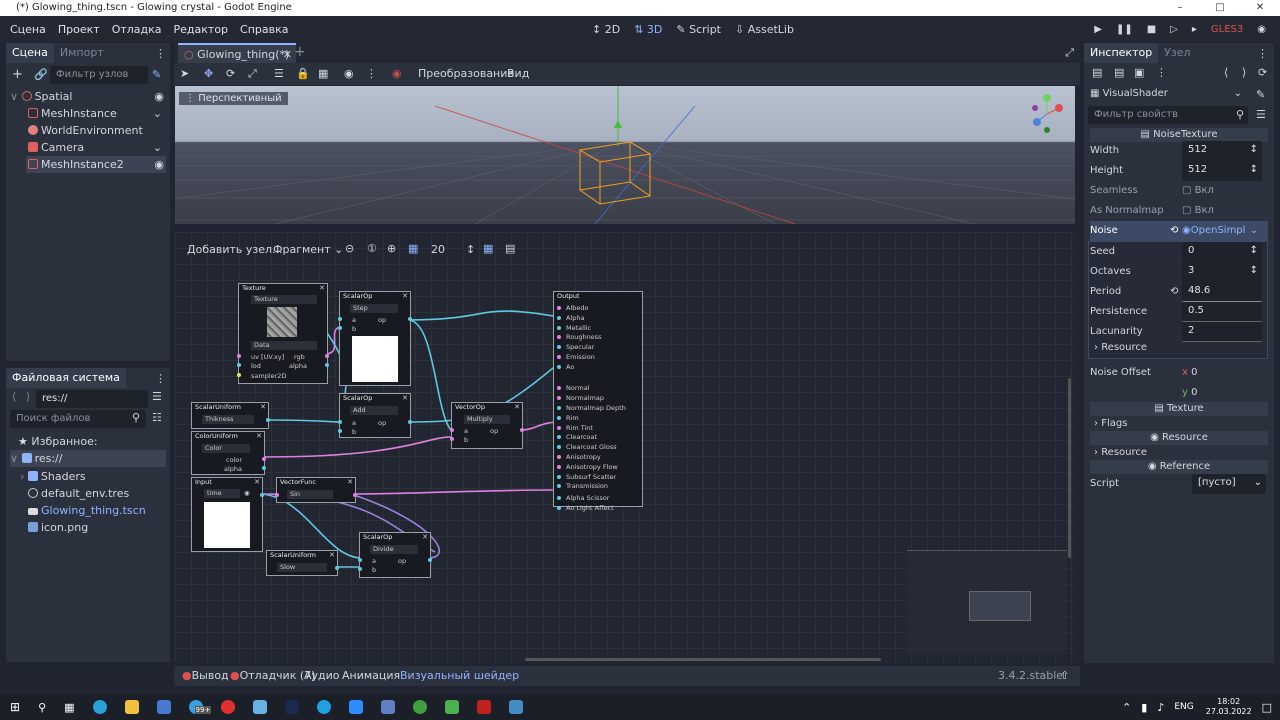  I want to click on scale-tool-icon: ⤢, so click(252, 74).